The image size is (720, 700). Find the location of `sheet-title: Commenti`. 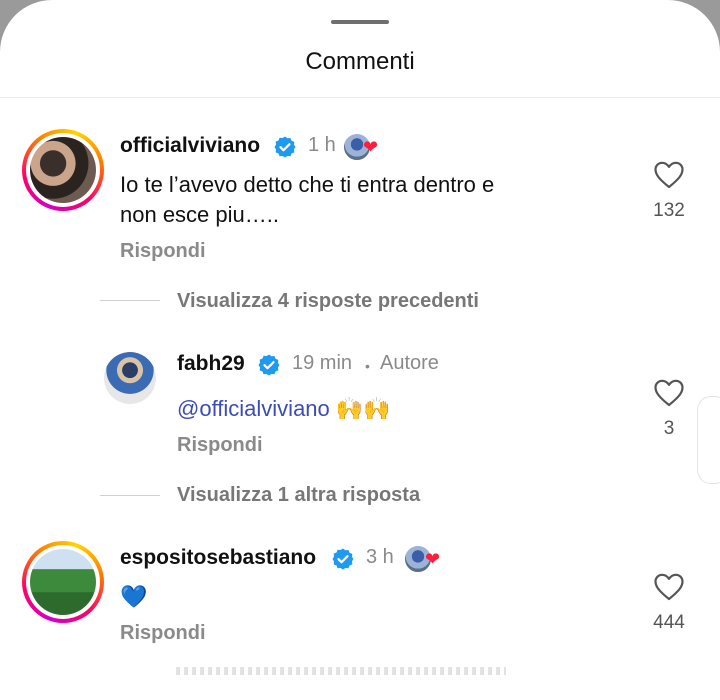

sheet-title: Commenti is located at coordinates (360, 61).